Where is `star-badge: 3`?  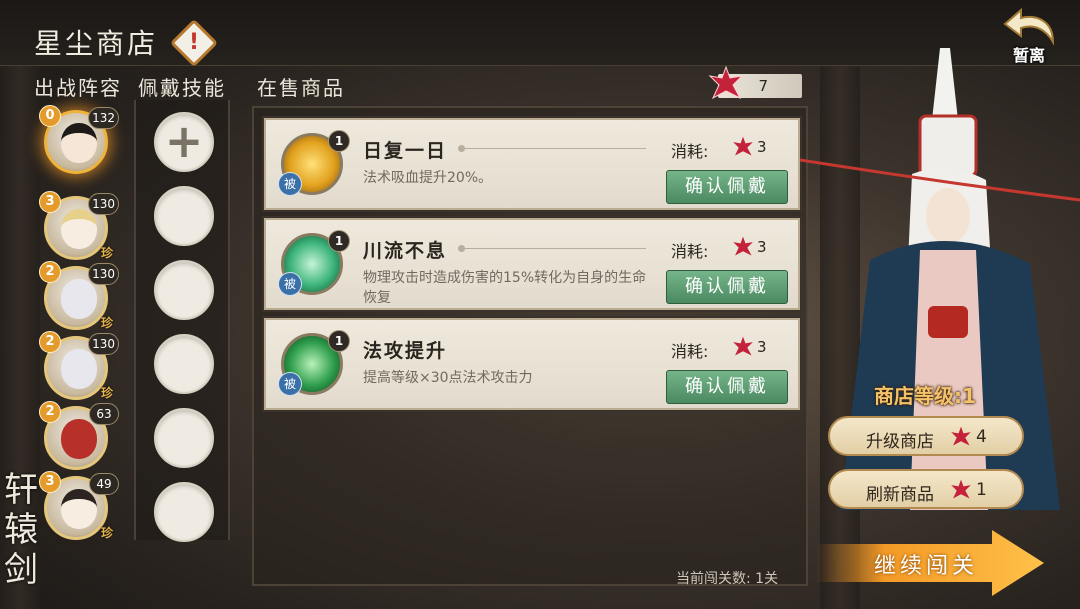 star-badge: 3 is located at coordinates (50, 202).